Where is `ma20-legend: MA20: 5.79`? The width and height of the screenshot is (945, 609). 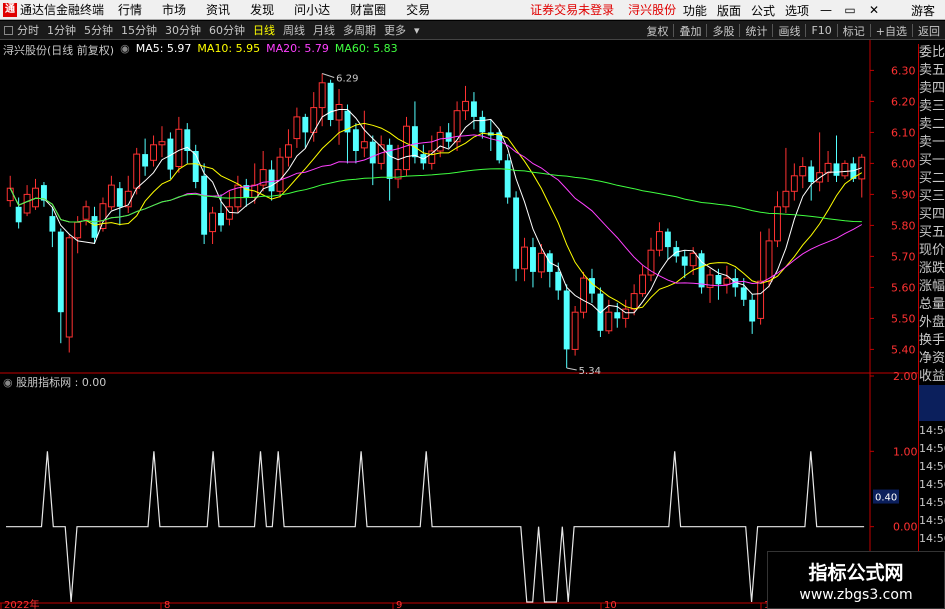 ma20-legend: MA20: 5.79 is located at coordinates (297, 48).